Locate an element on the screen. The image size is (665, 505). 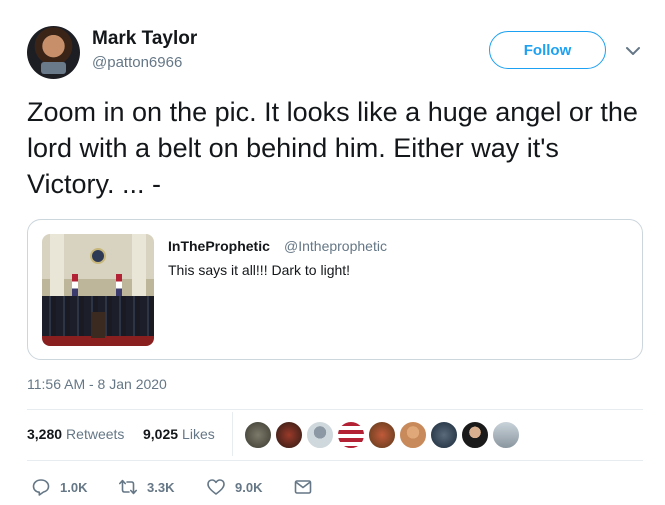
chevron-down-icon is located at coordinates (633, 51).